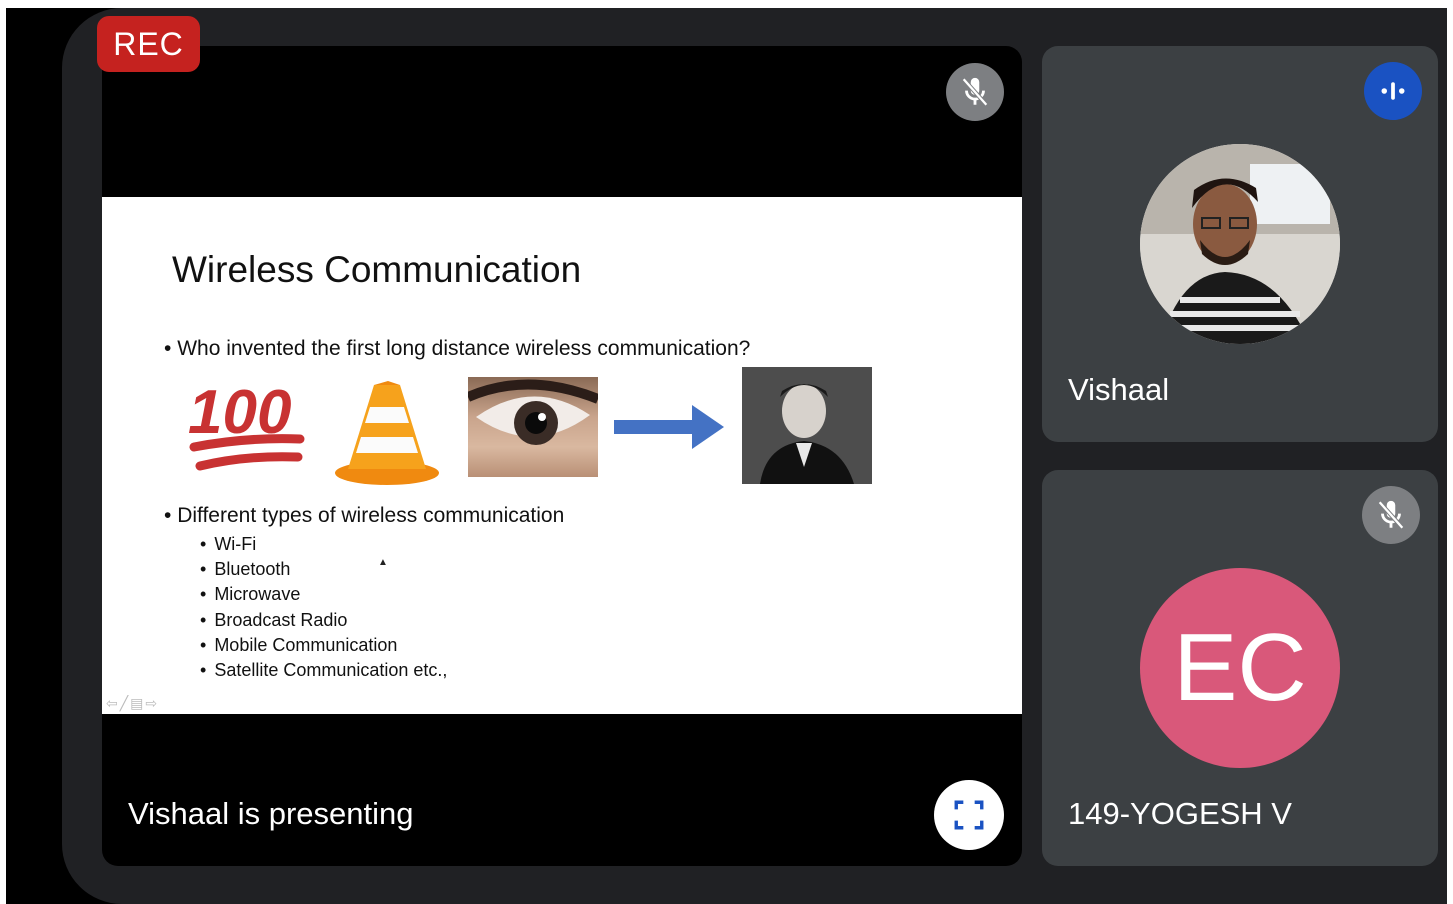 Image resolution: width=1453 pixels, height=904 pixels. I want to click on avatar, so click(1240, 244).